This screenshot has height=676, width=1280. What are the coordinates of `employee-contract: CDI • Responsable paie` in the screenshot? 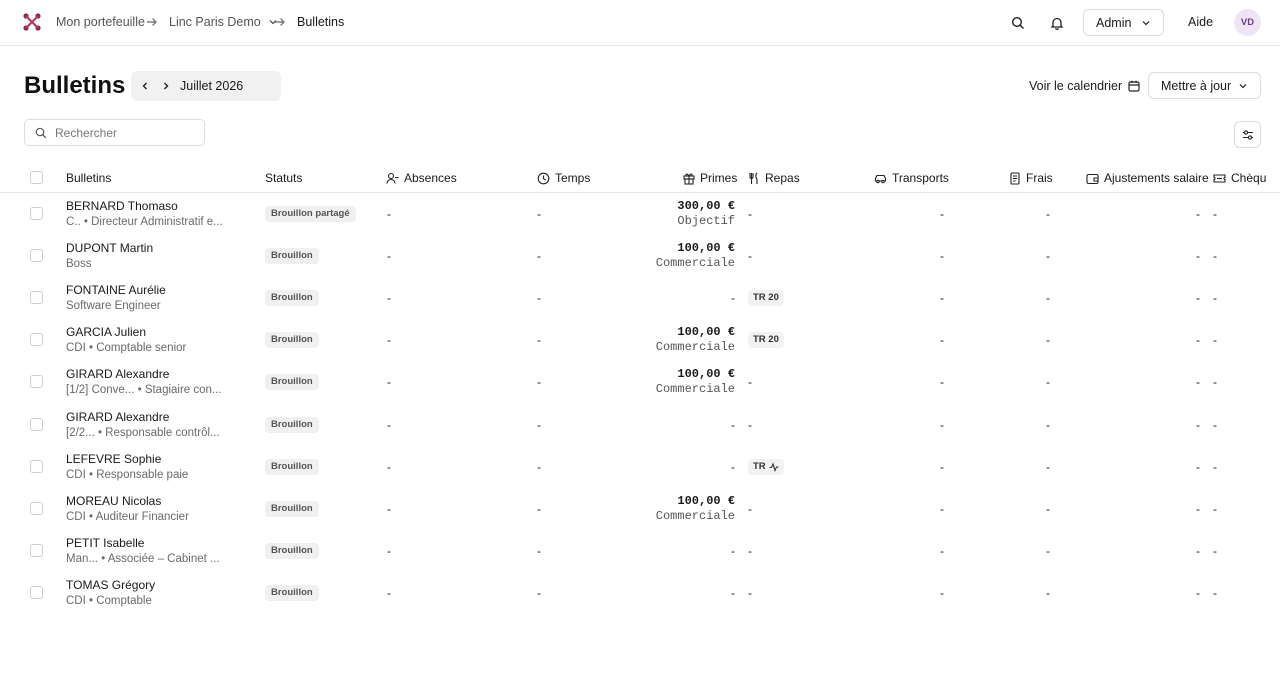 It's located at (127, 474).